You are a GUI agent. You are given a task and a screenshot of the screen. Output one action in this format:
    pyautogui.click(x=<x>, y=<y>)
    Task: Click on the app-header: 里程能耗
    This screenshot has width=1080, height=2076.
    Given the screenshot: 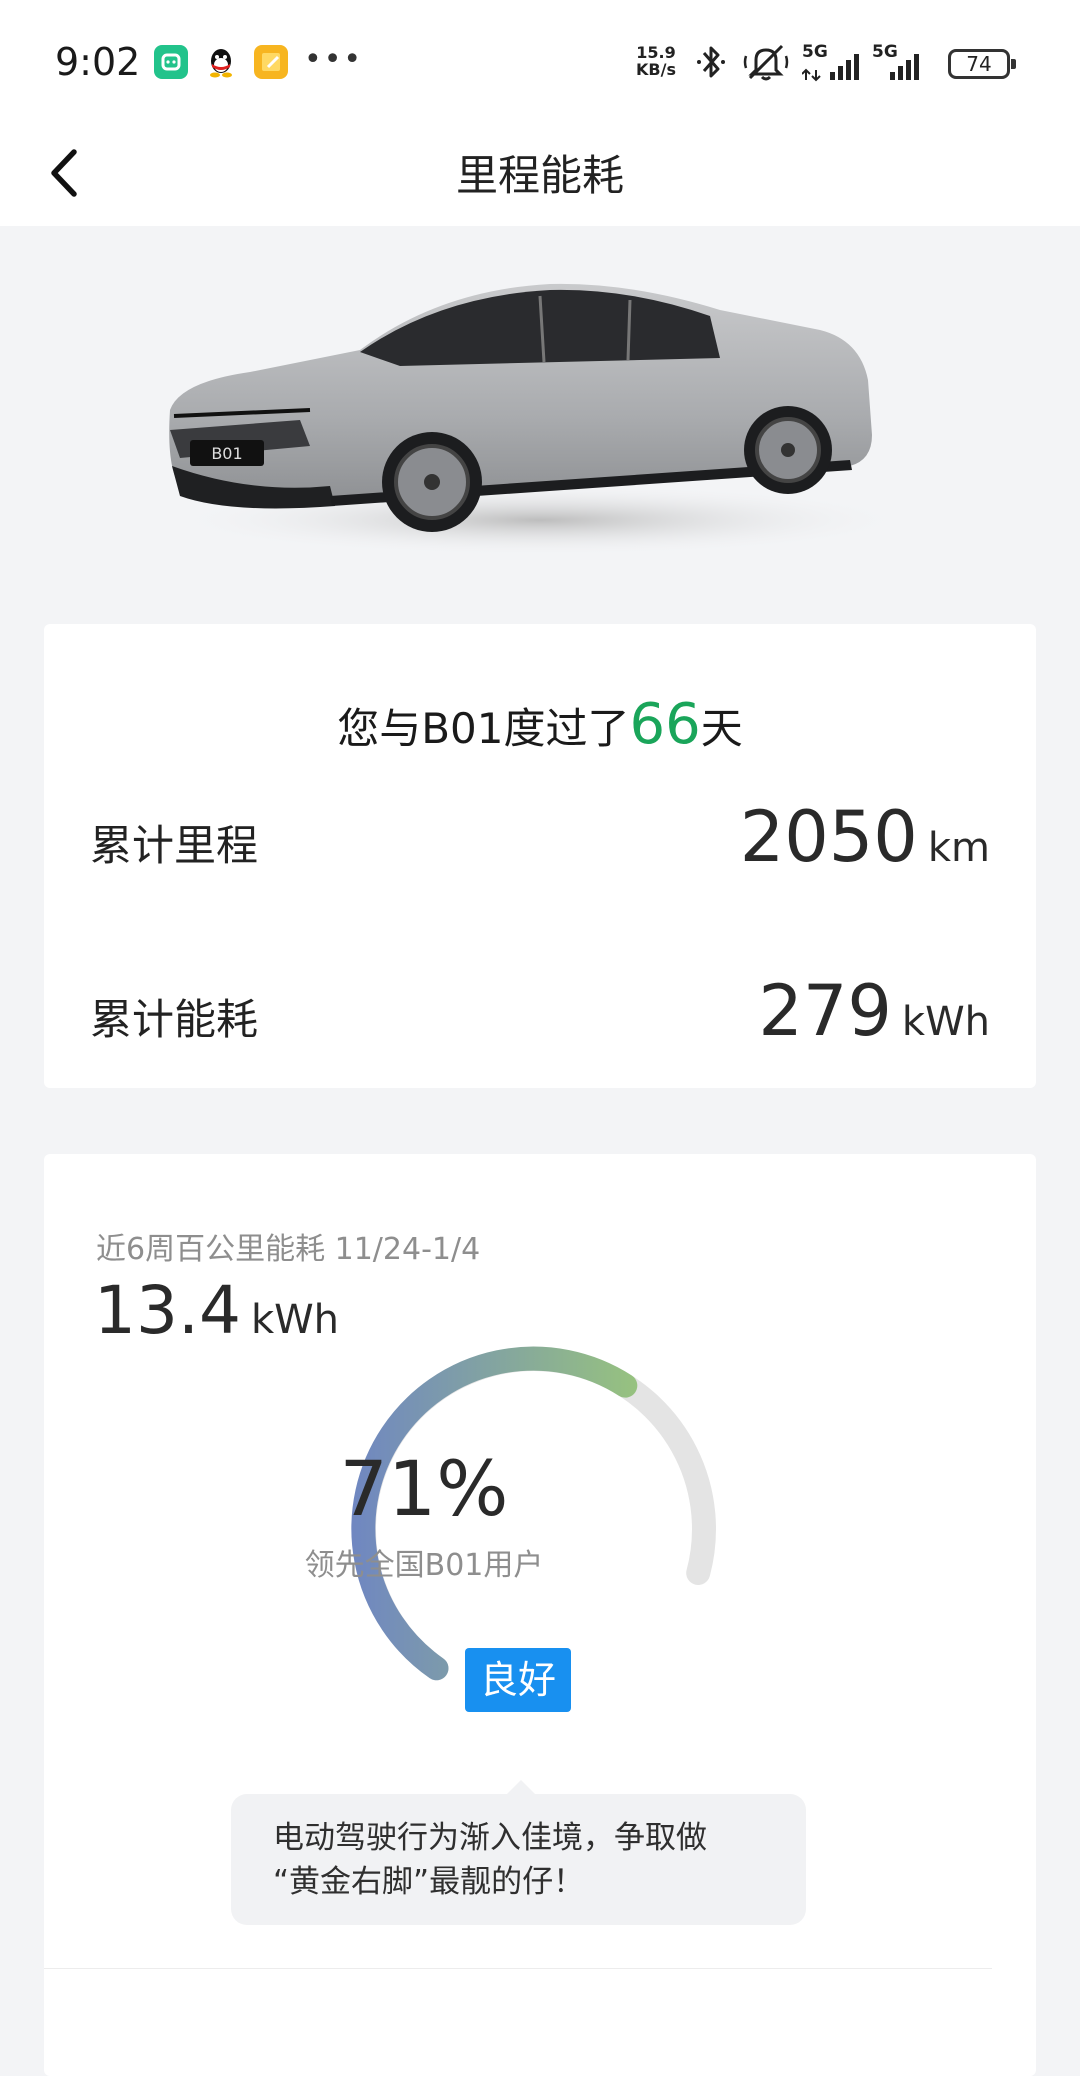 What is the action you would take?
    pyautogui.click(x=540, y=173)
    